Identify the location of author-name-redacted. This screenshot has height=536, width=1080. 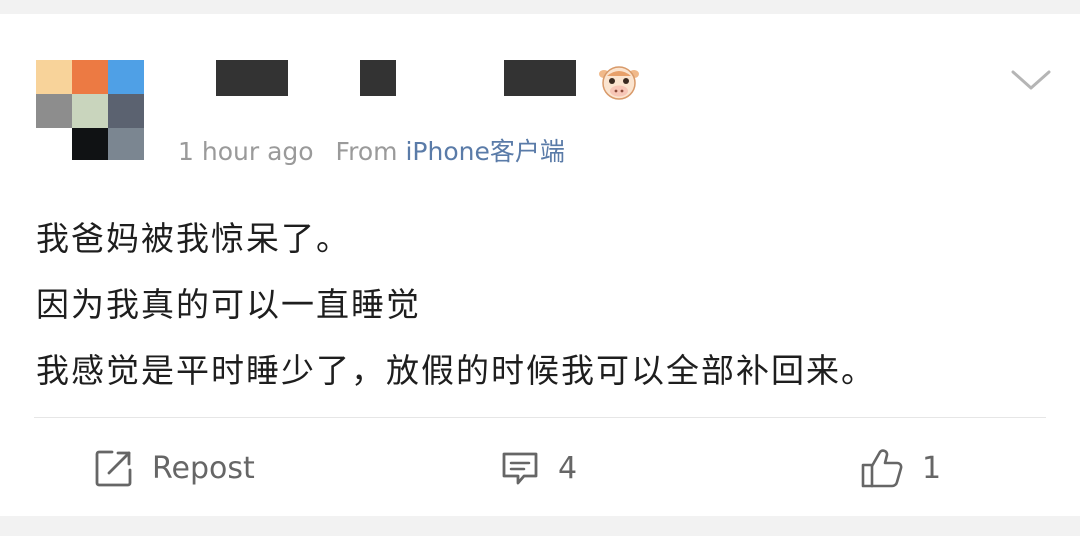
(396, 78).